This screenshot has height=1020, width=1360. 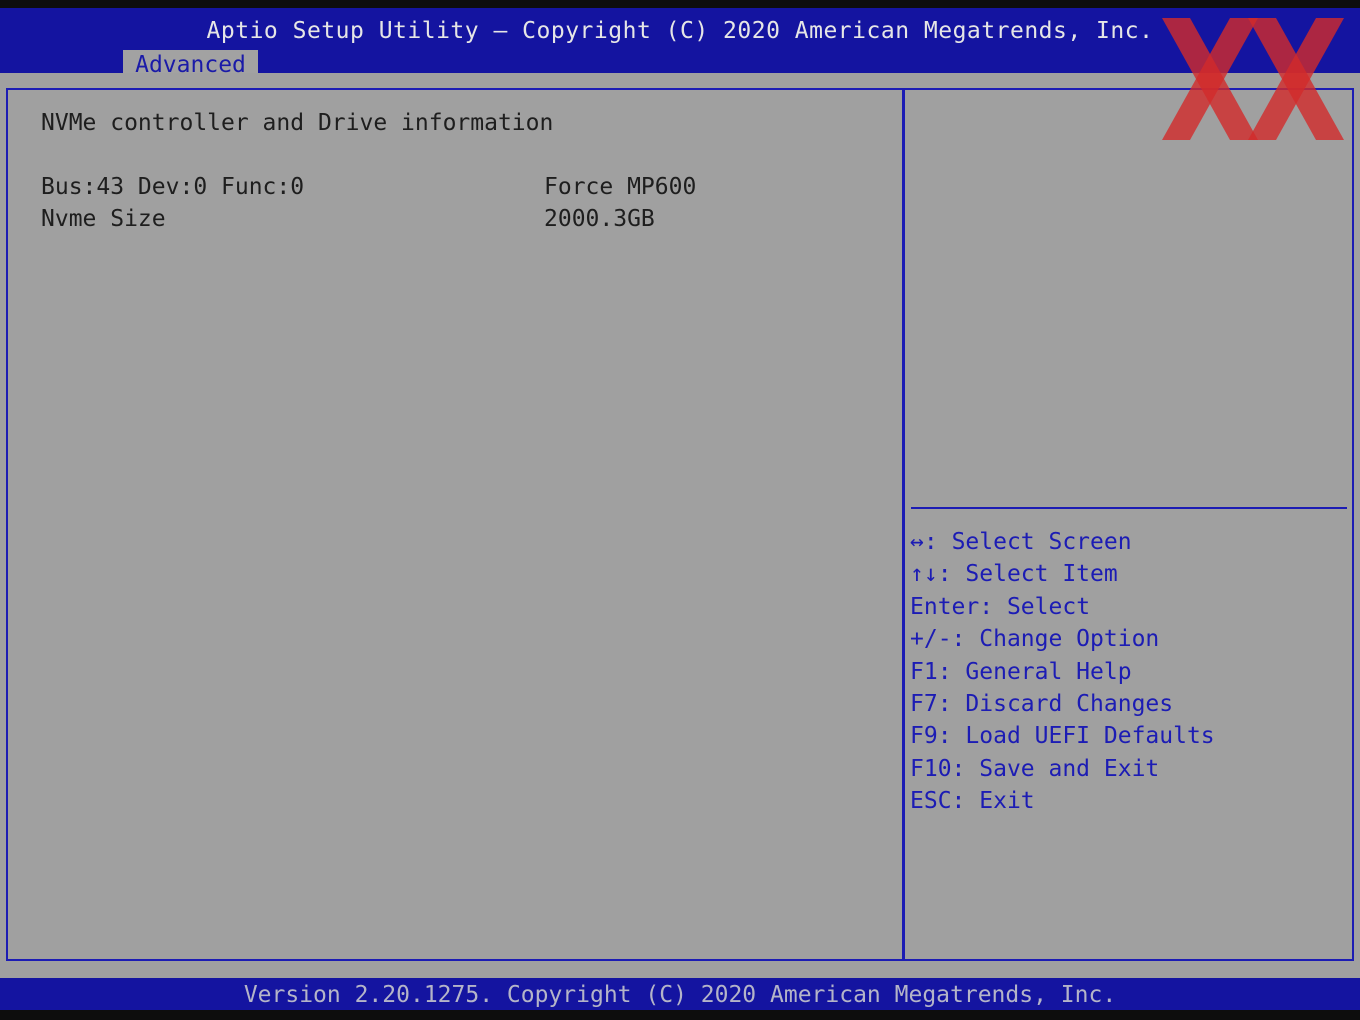 I want to click on key-label: F10:, so click(x=938, y=768).